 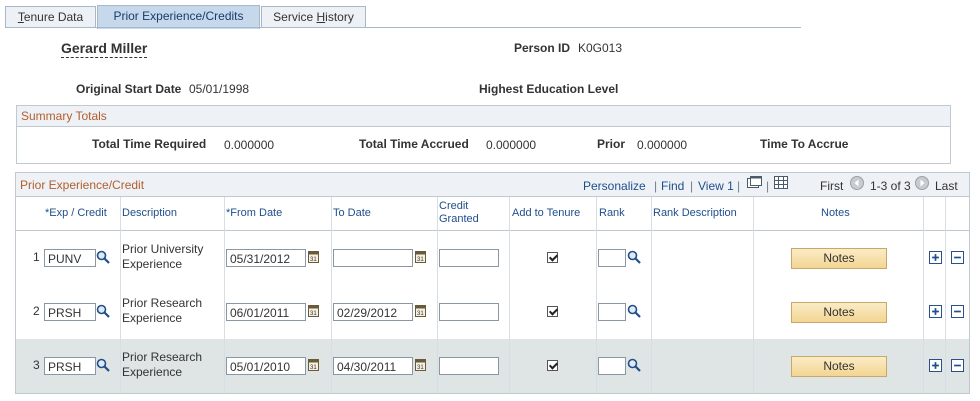 What do you see at coordinates (76, 213) in the screenshot?
I see `col-exp-credit: *Exp / Credit` at bounding box center [76, 213].